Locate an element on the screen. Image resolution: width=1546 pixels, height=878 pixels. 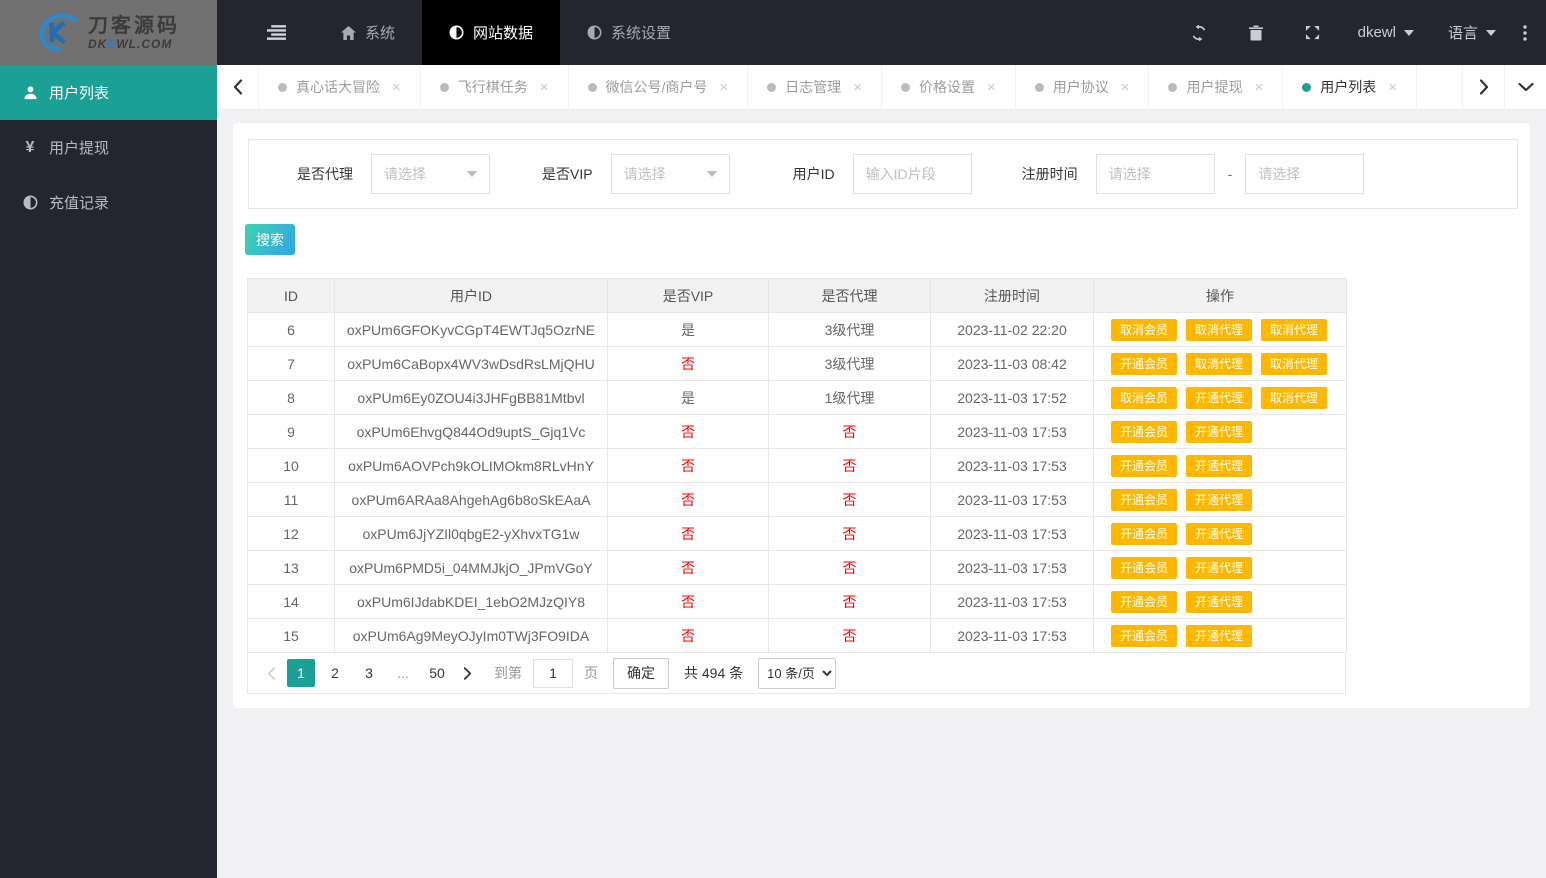
sidebar-toggle-icon is located at coordinates (276, 32).